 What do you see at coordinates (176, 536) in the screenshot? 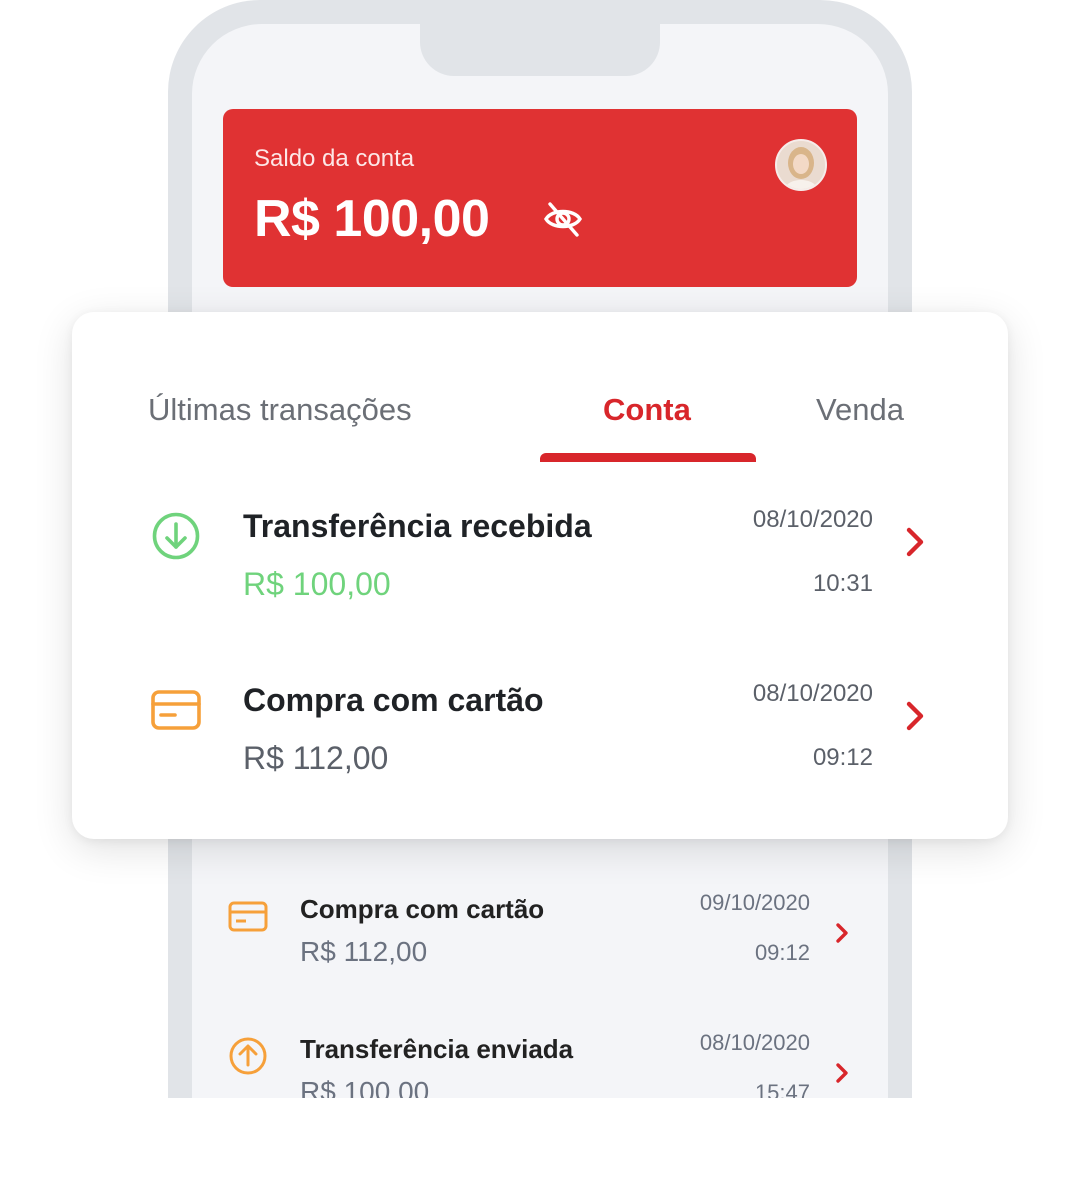
I see `arrow-down-circle-icon` at bounding box center [176, 536].